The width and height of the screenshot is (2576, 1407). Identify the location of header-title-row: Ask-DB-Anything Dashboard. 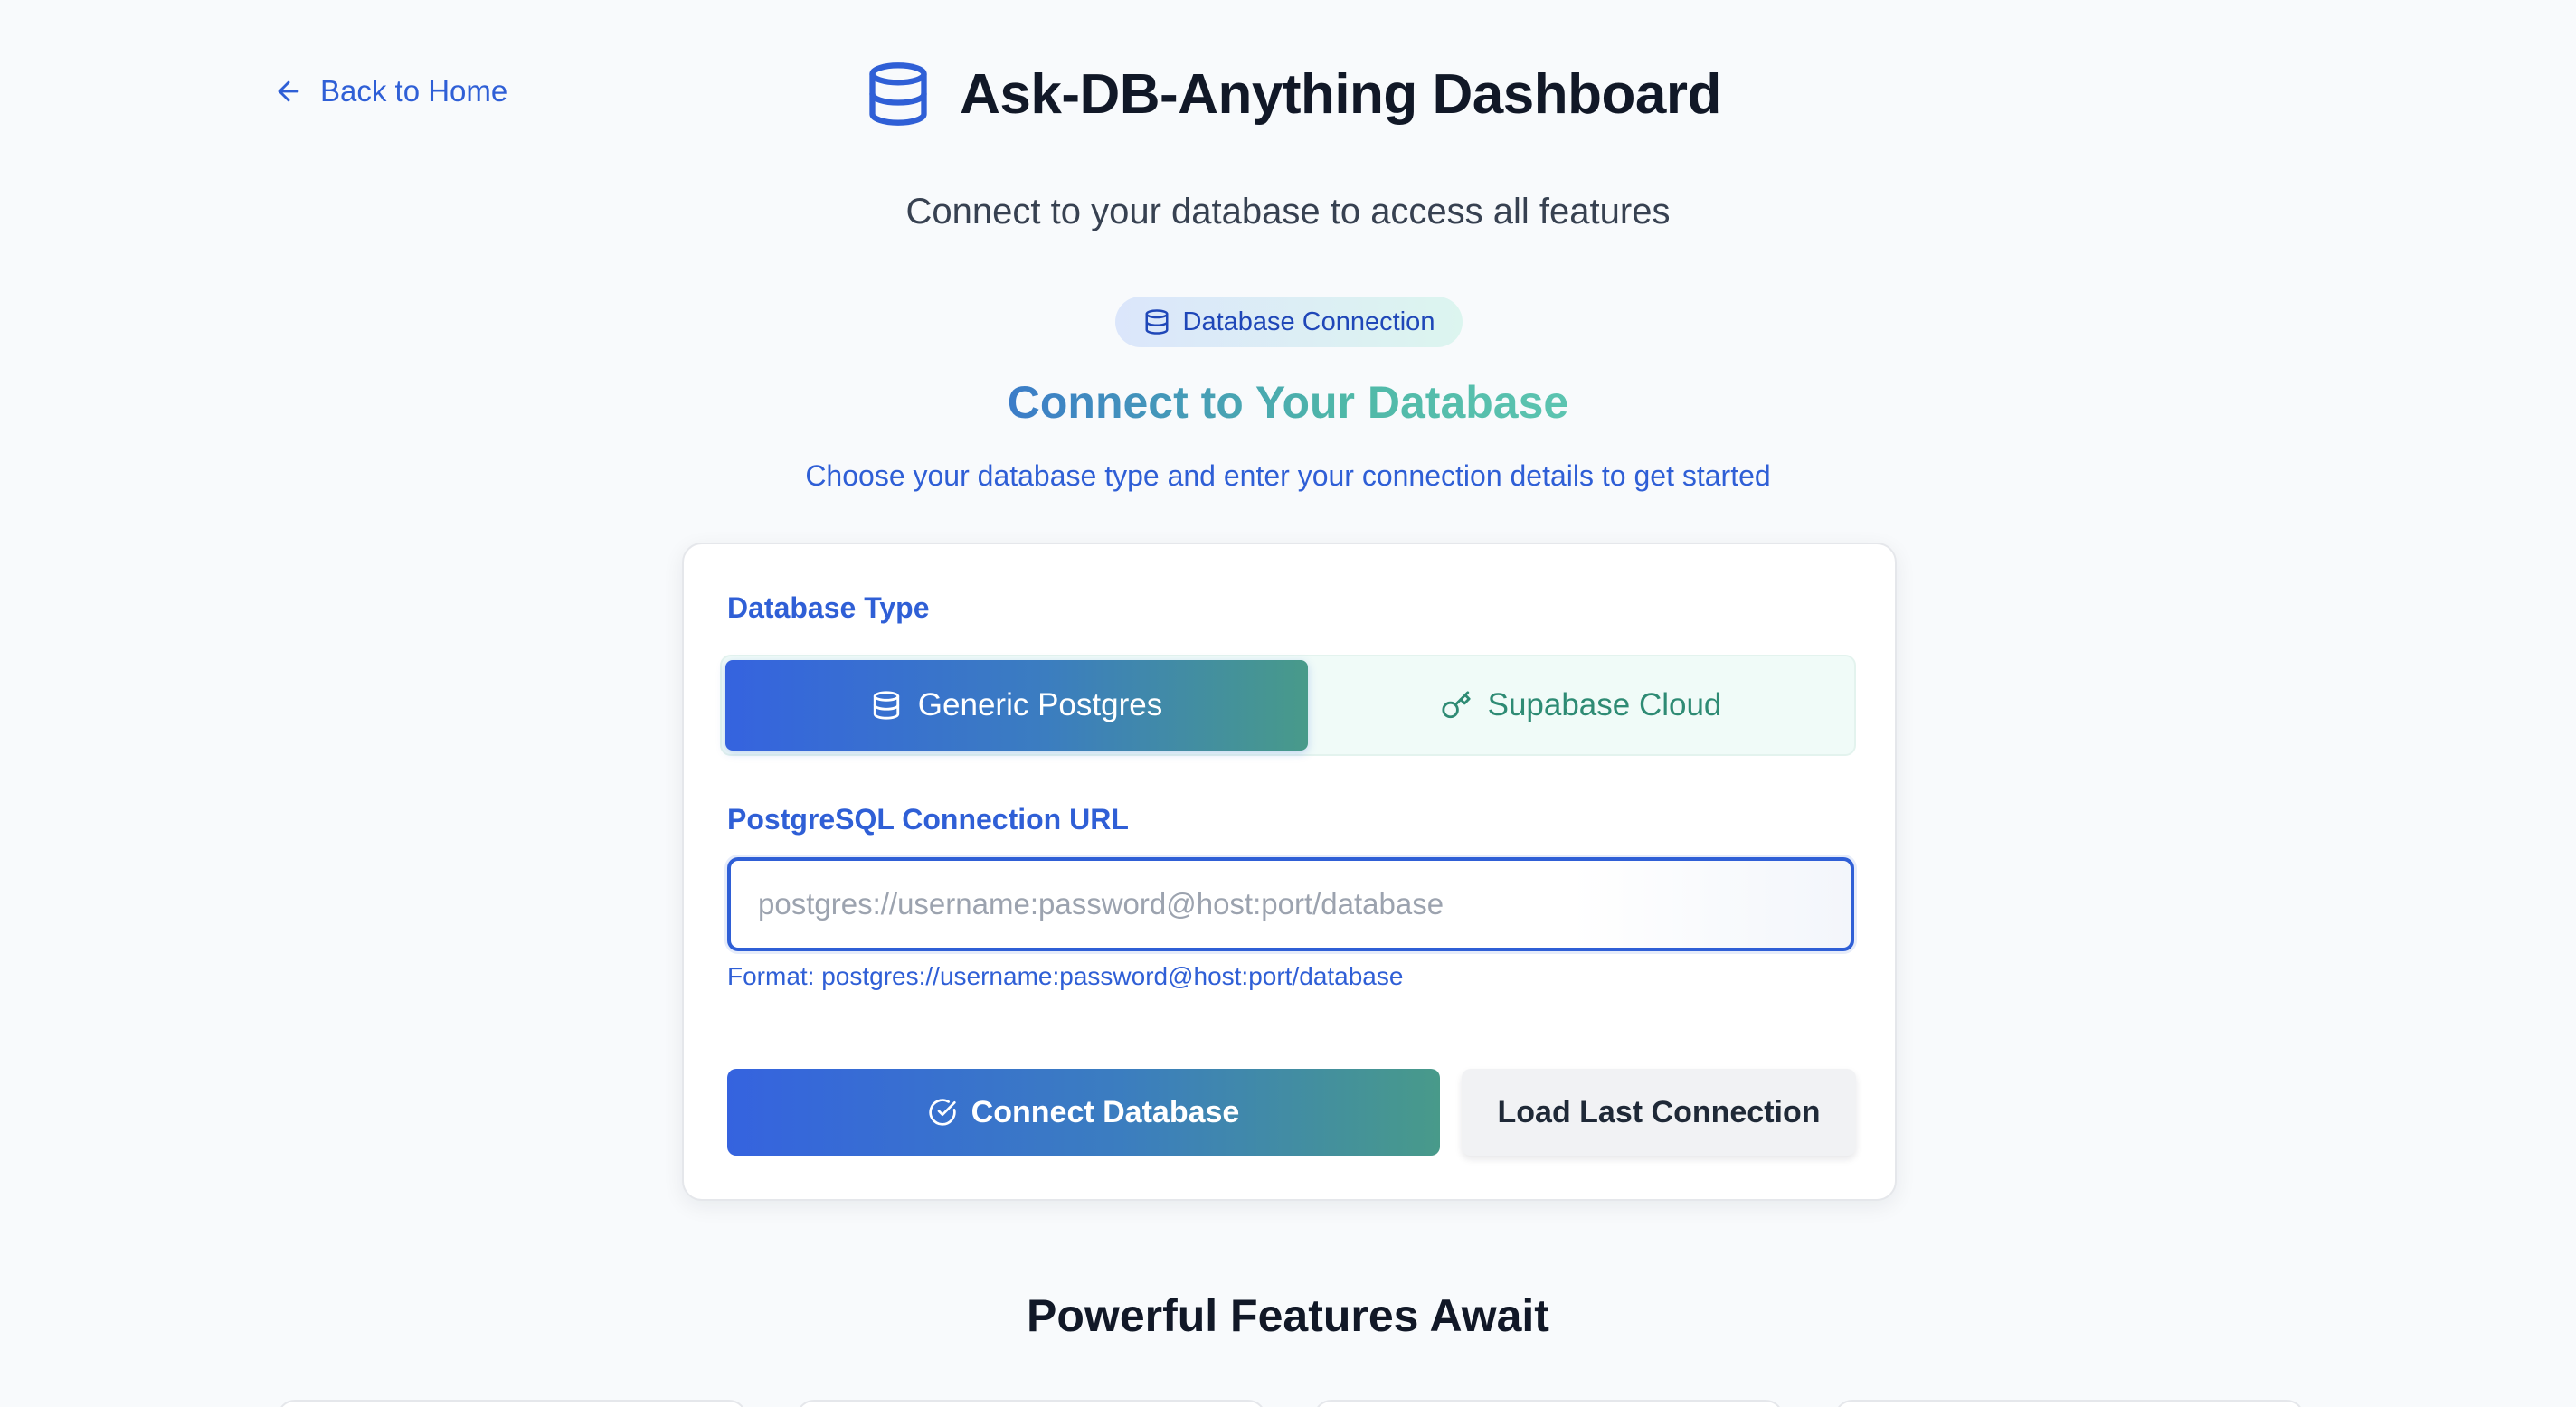
(1288, 94).